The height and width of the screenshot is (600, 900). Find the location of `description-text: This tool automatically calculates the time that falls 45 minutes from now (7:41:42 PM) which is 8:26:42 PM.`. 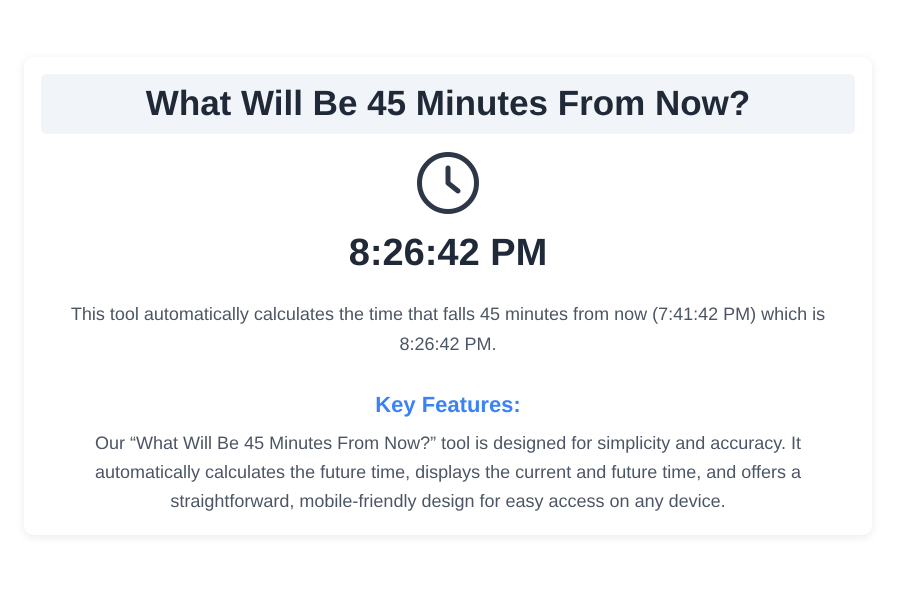

description-text: This tool automatically calculates the time that falls 45 minutes from now (7:41:42 PM) which is 8:26:42 PM. is located at coordinates (448, 329).